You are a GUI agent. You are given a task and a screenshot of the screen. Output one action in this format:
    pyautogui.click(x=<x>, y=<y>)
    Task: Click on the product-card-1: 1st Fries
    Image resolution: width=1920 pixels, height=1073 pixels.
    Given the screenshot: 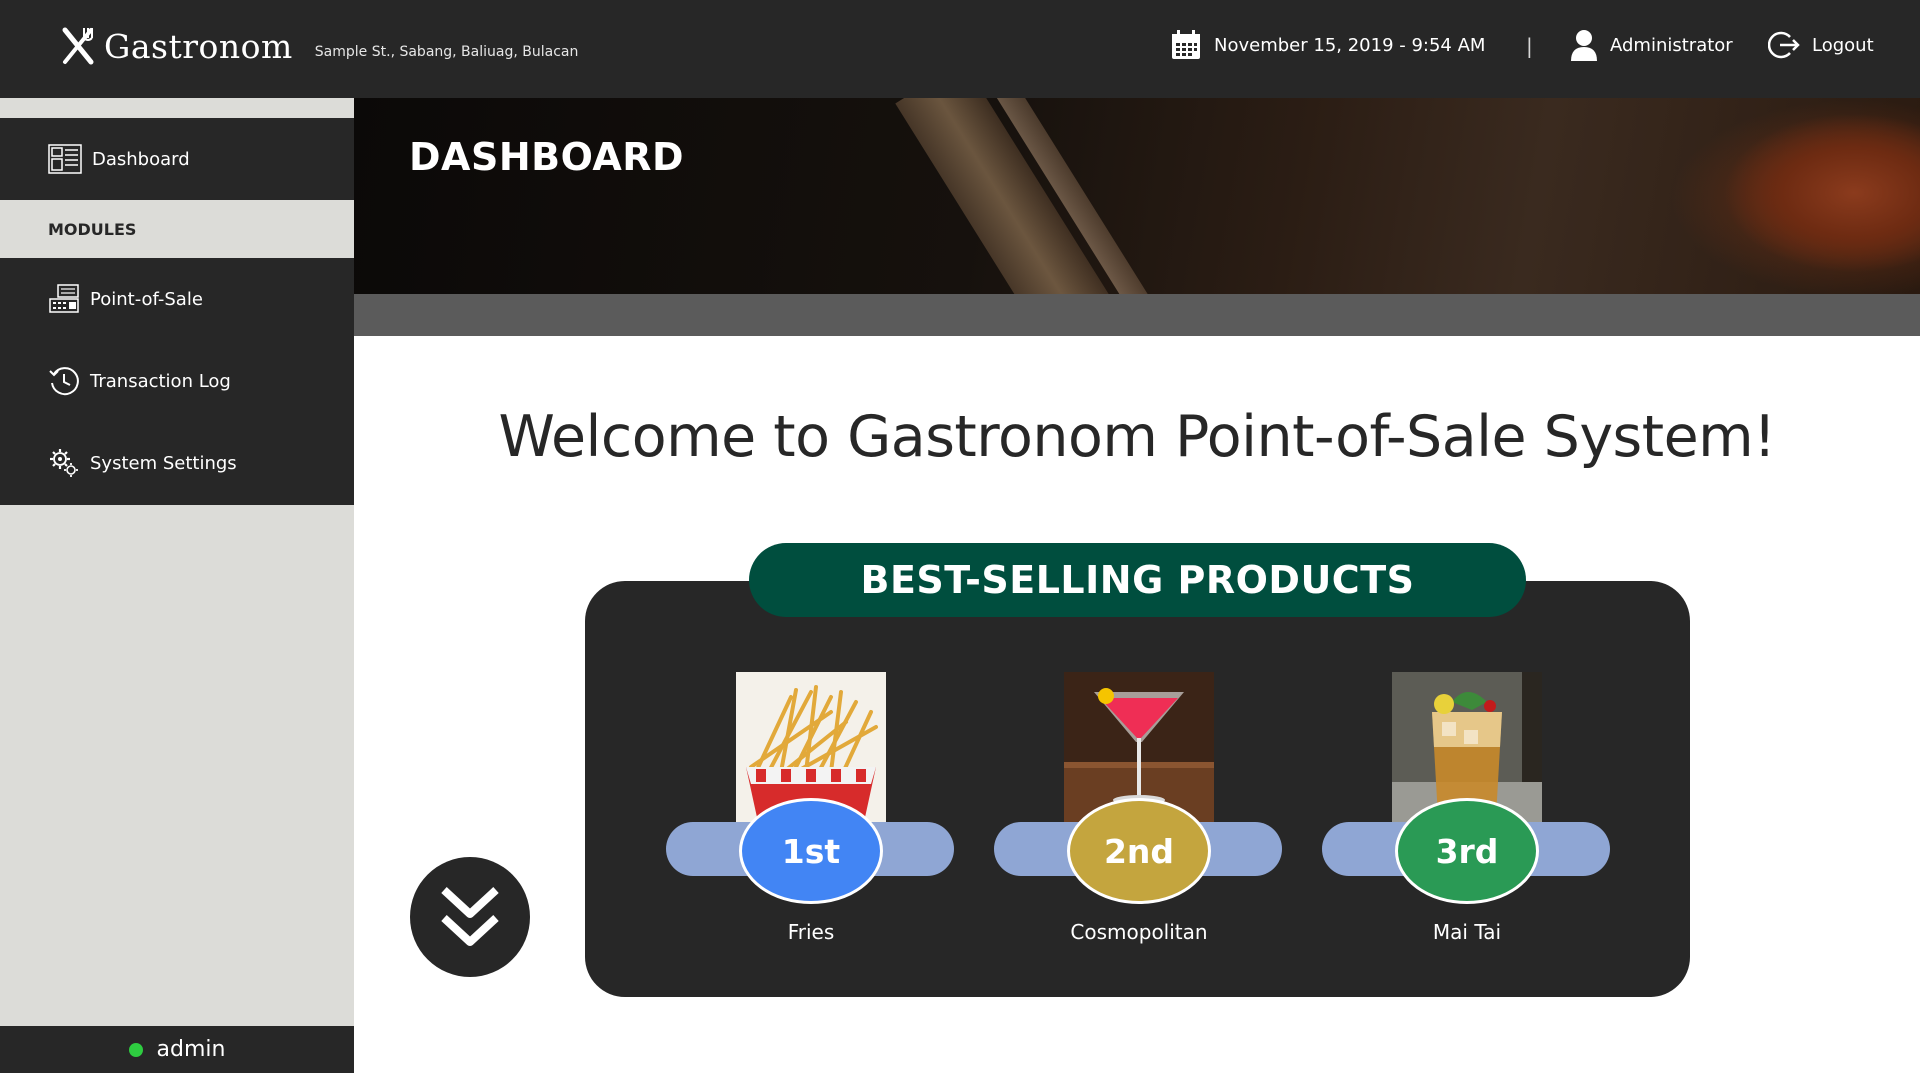 What is the action you would take?
    pyautogui.click(x=811, y=812)
    